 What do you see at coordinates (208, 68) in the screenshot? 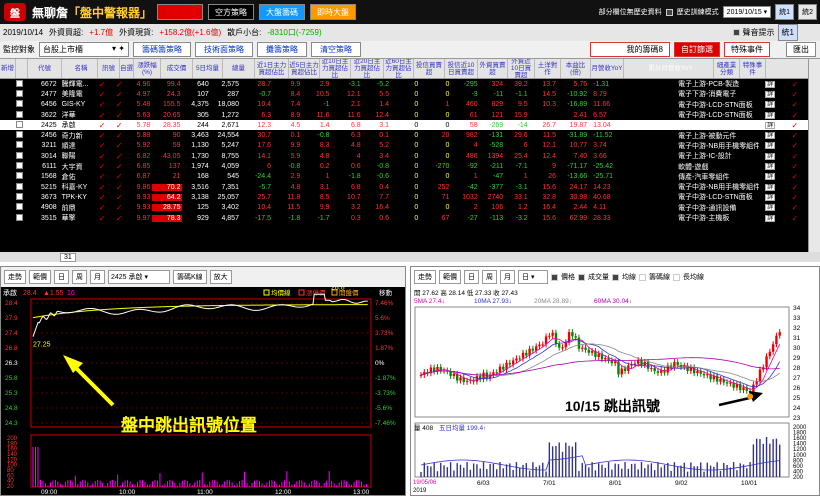
I see `col-header: 5日均量` at bounding box center [208, 68].